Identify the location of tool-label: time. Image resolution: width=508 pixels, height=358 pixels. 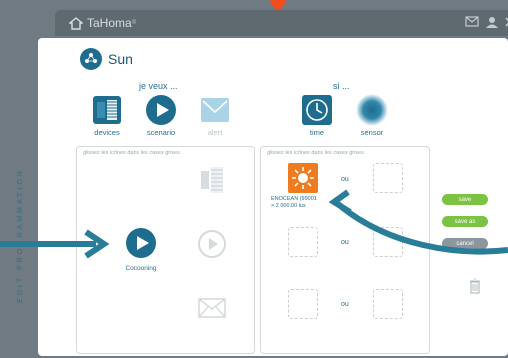
(317, 132).